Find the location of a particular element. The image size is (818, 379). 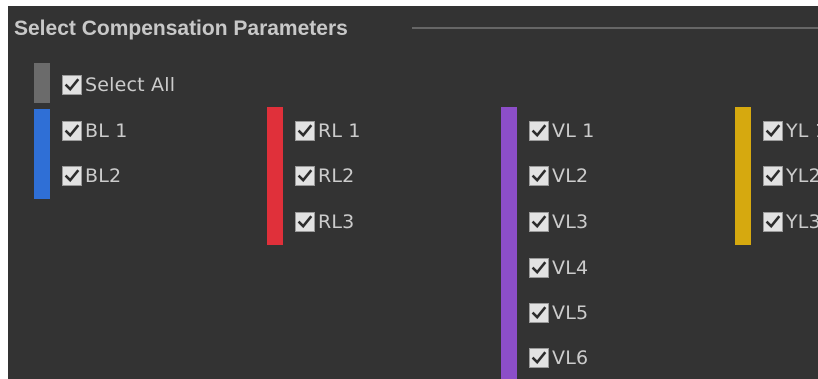

checkbox-label: VL 1 is located at coordinates (573, 131).